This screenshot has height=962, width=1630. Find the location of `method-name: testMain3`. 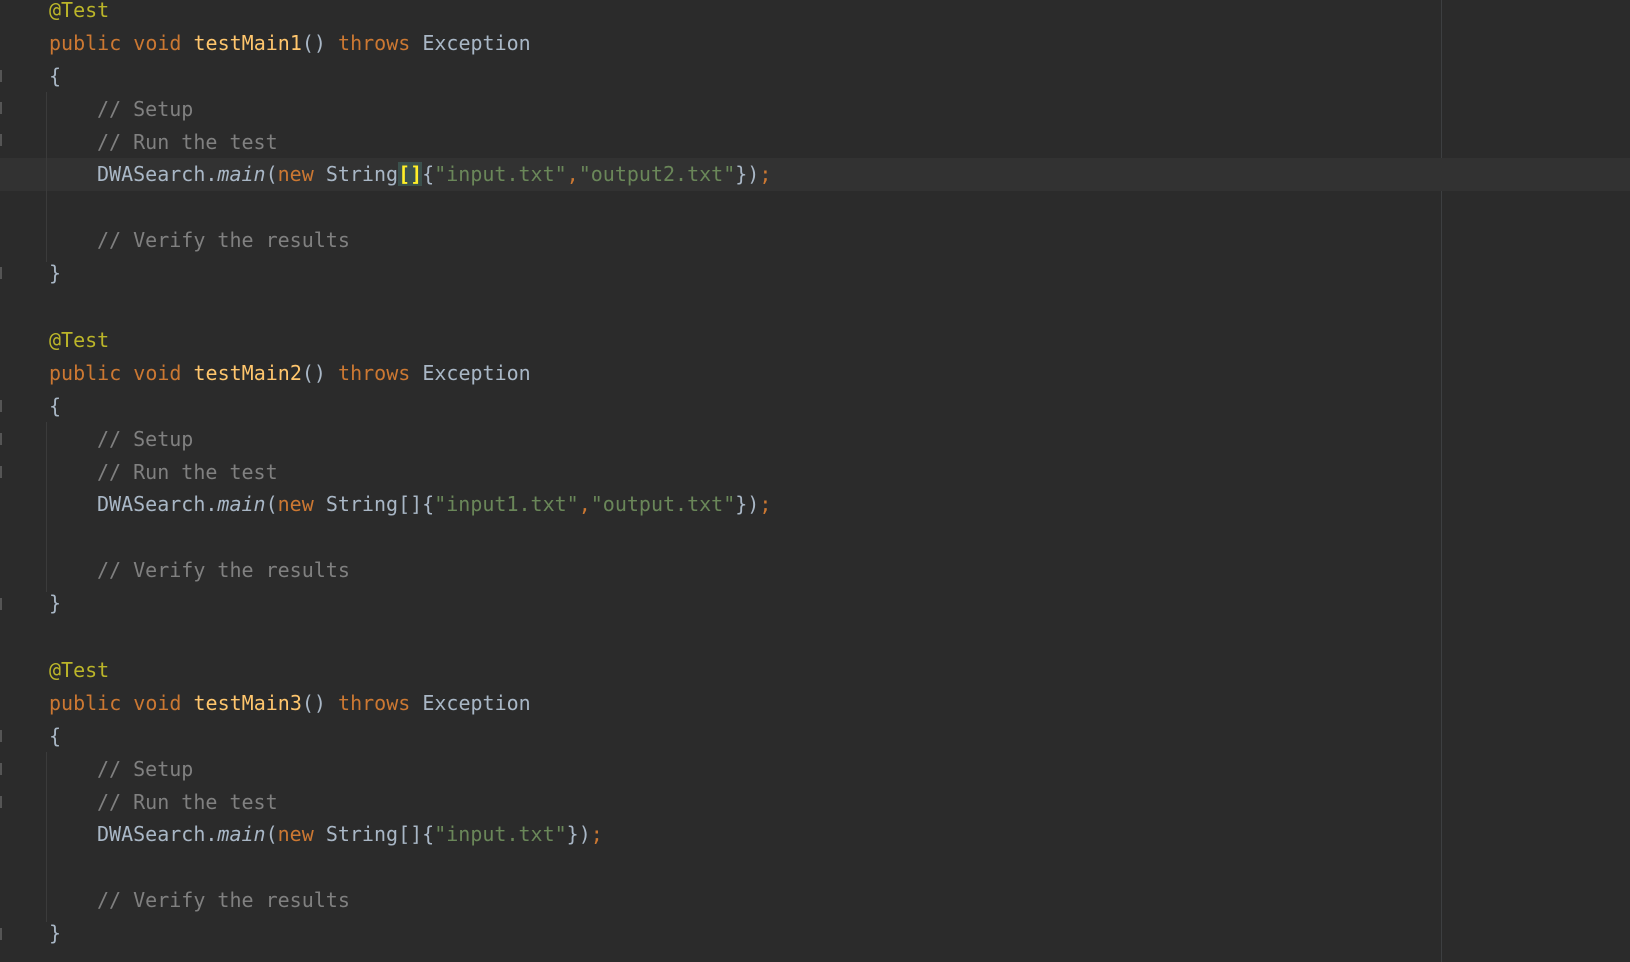

method-name: testMain3 is located at coordinates (247, 703).